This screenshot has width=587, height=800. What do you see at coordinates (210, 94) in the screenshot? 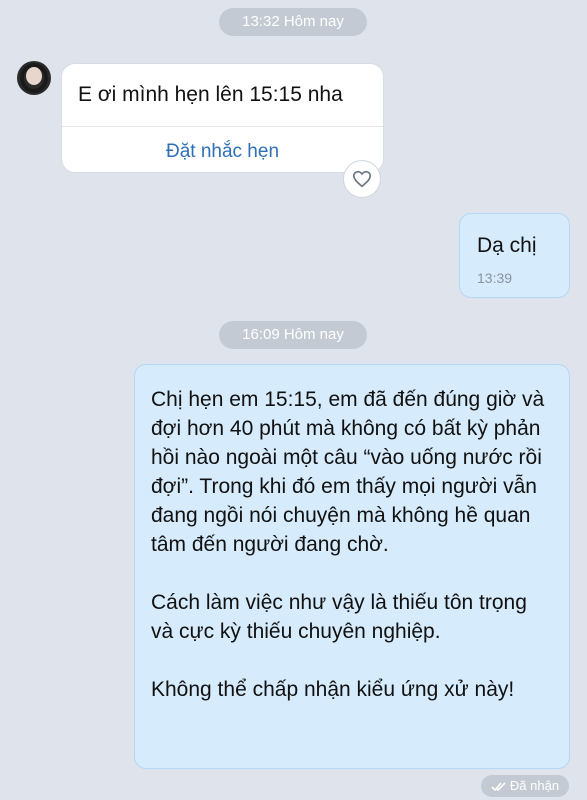
I see `incoming-message-text: E ơi mình hẹn lên 15:15 nha` at bounding box center [210, 94].